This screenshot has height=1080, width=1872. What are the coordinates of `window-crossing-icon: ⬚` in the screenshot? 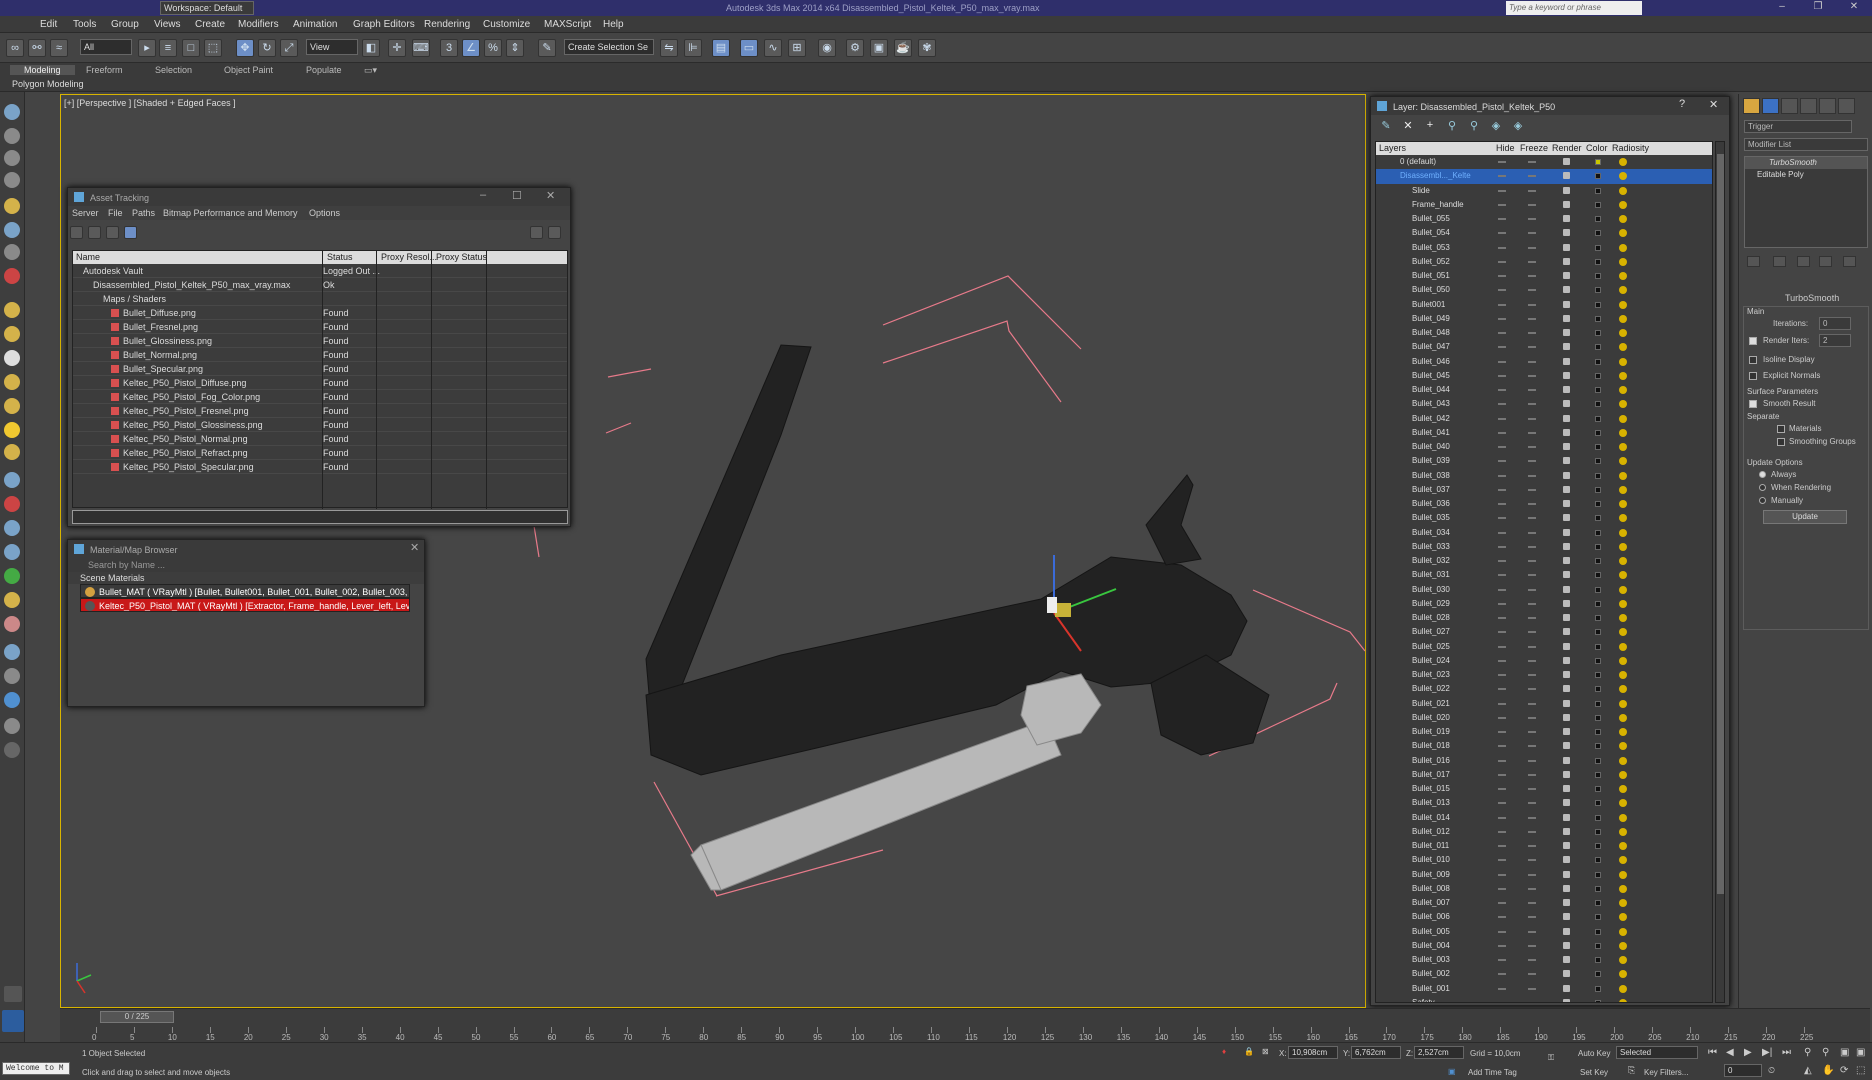 It's located at (213, 48).